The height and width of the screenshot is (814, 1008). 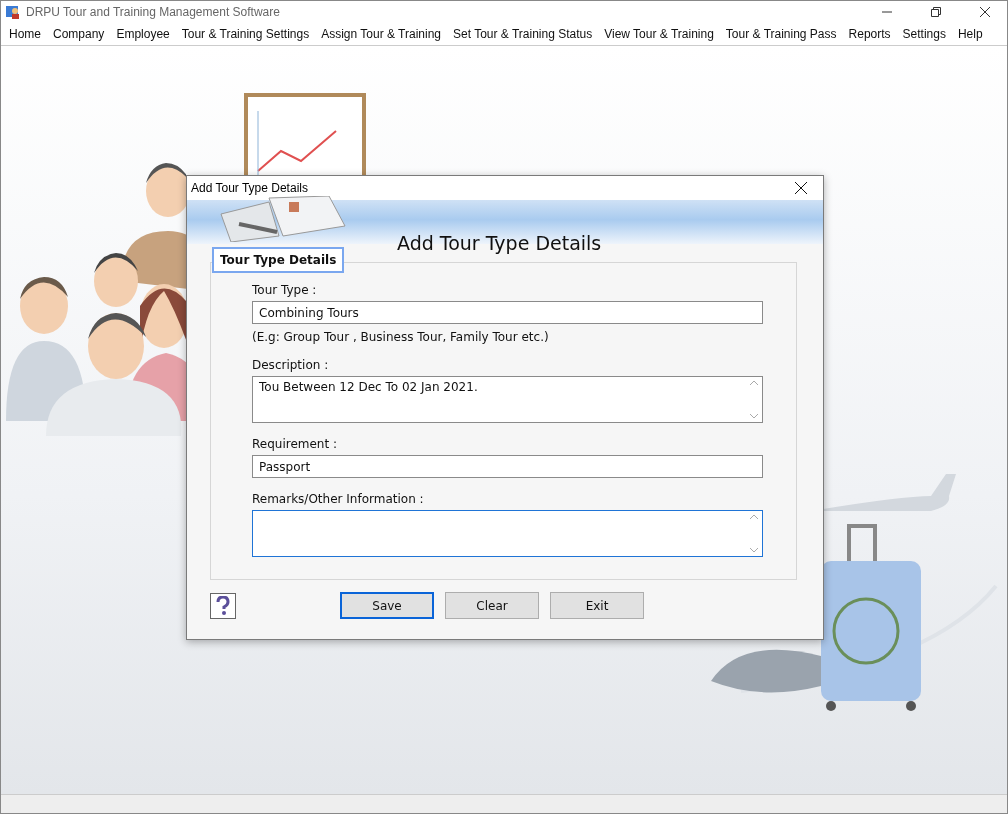 What do you see at coordinates (223, 605) in the screenshot?
I see `help-button` at bounding box center [223, 605].